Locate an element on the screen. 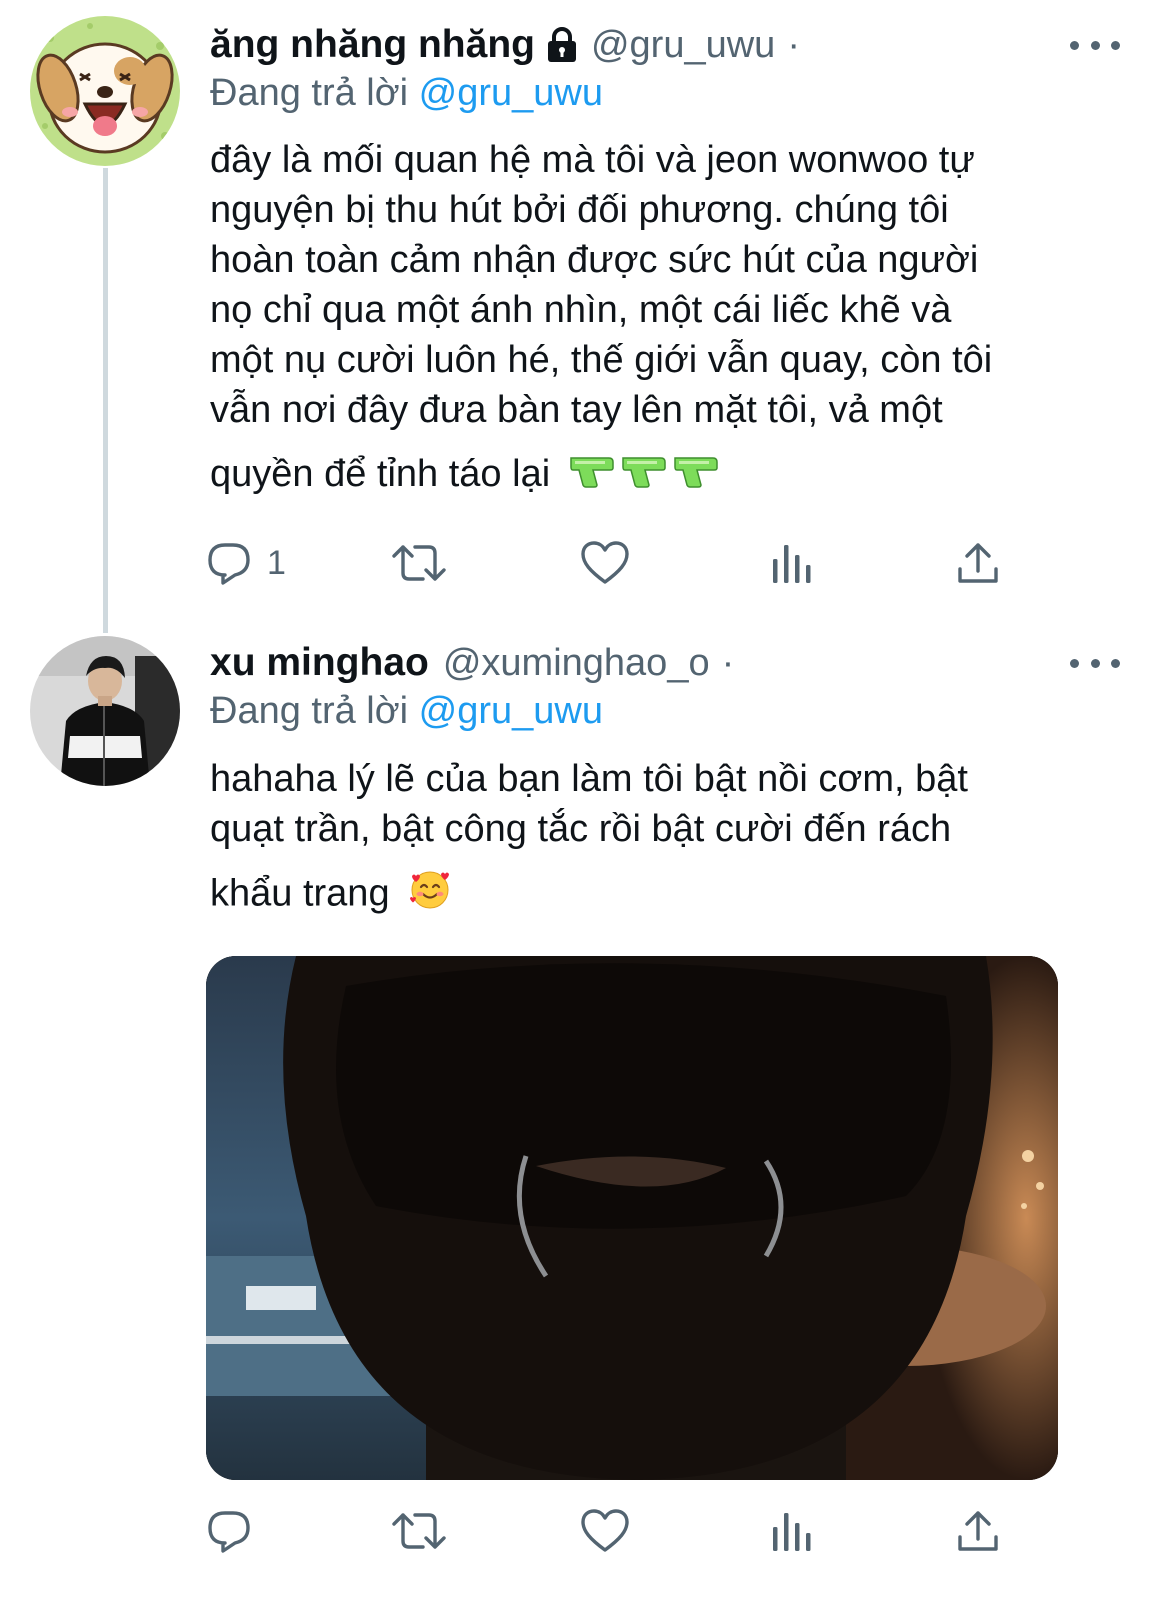  smiling-face-with-hearts-icon is located at coordinates (430, 895).